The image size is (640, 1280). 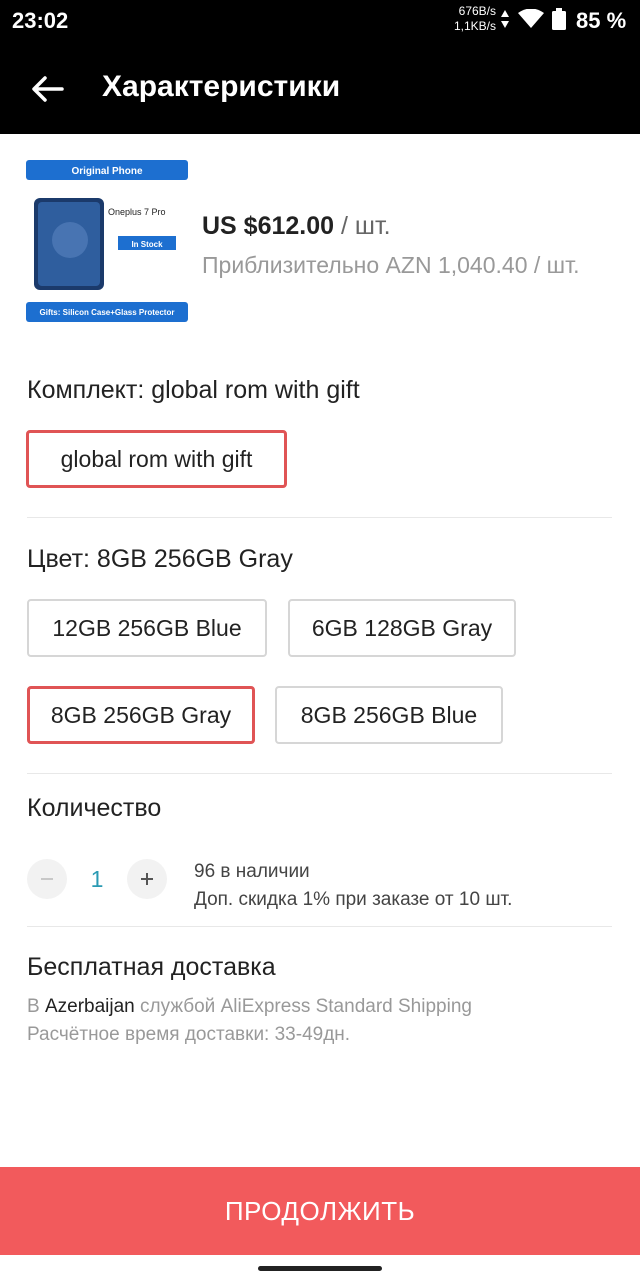 What do you see at coordinates (320, 1211) in the screenshot?
I see `continue-button: ПРОДОЛЖИТЬ` at bounding box center [320, 1211].